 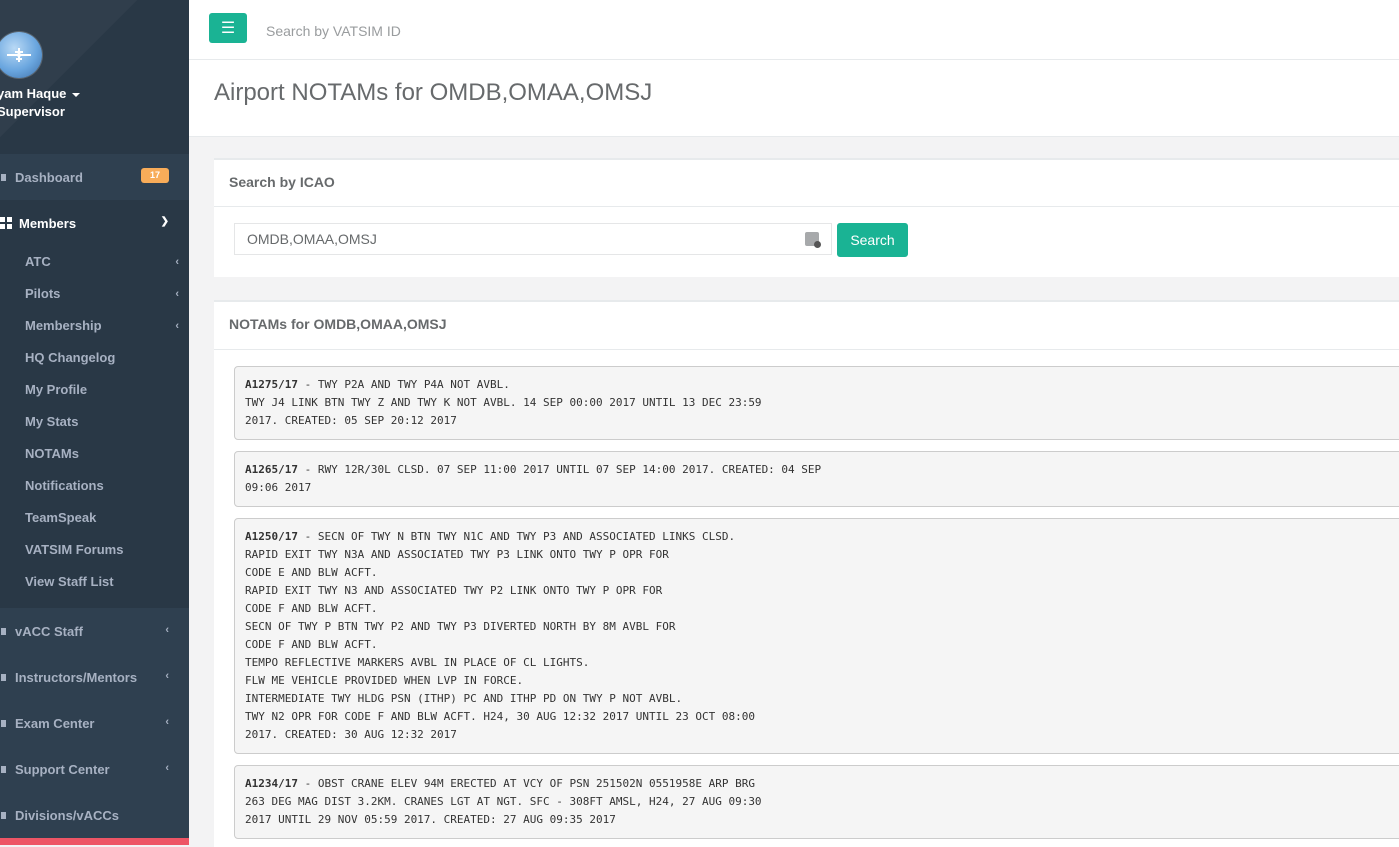 What do you see at coordinates (282, 182) in the screenshot?
I see `panel-title: Search by ICAO` at bounding box center [282, 182].